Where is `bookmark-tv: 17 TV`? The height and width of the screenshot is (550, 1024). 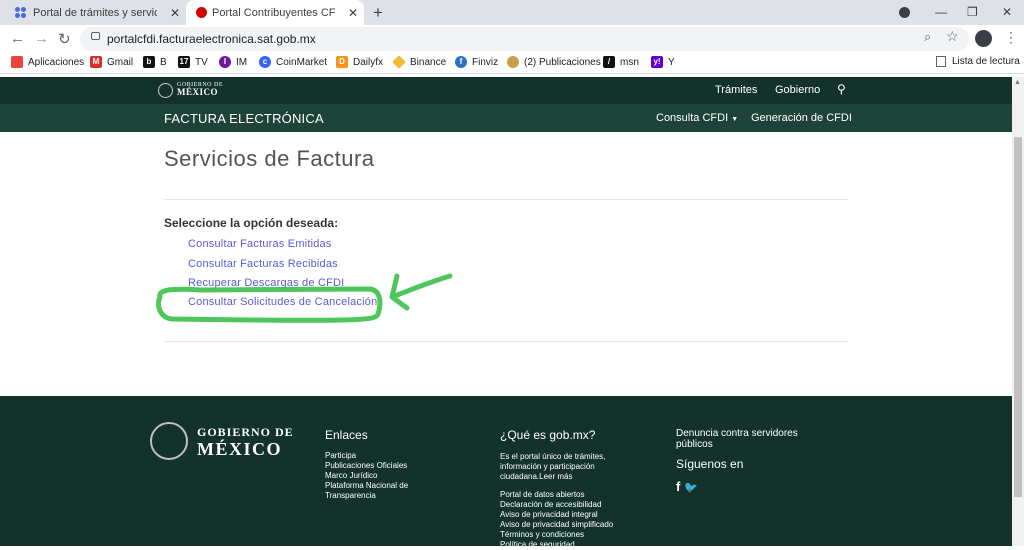 bookmark-tv: 17 TV is located at coordinates (193, 62).